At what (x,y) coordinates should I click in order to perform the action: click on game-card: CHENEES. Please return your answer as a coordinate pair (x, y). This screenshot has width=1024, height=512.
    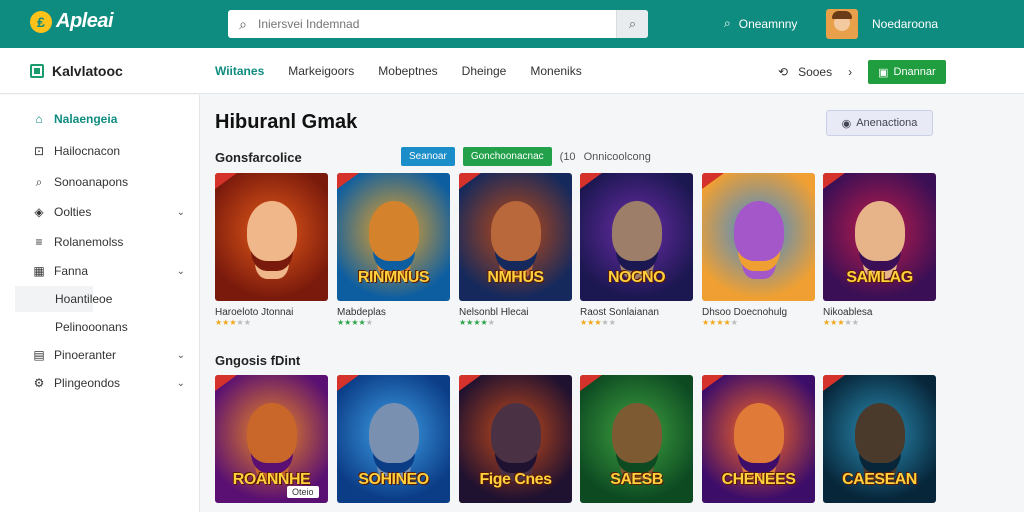
    Looking at the image, I should click on (758, 439).